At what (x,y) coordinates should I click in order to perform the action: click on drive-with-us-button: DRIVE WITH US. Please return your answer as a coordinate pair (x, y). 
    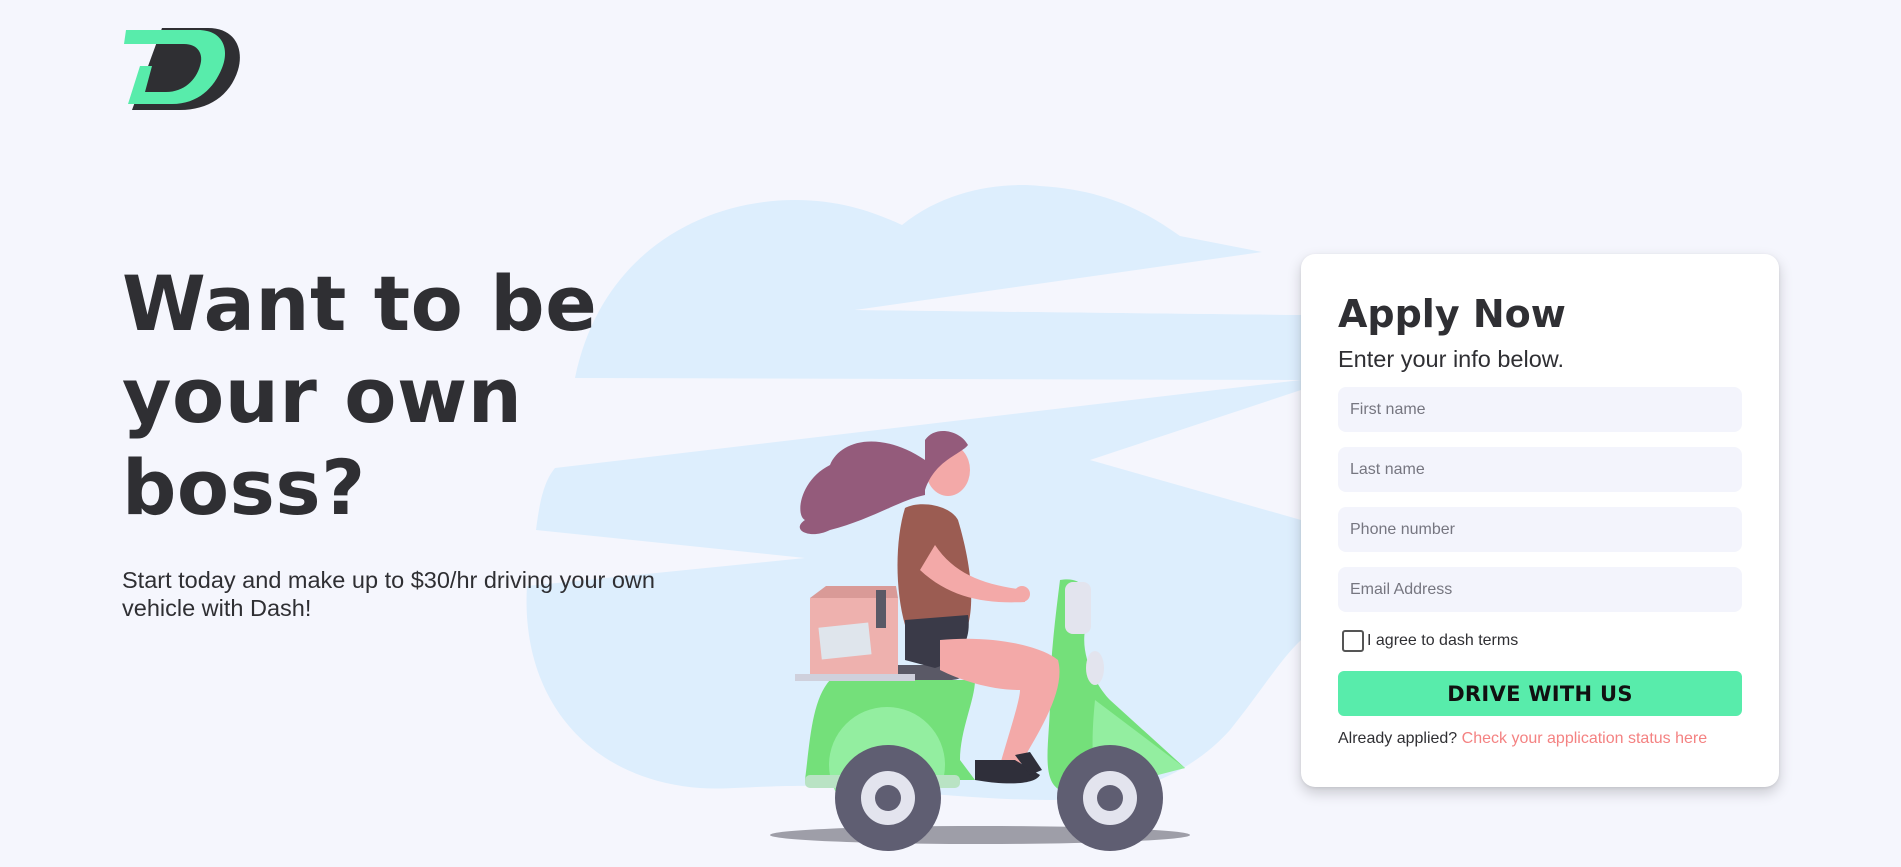
    Looking at the image, I should click on (1540, 693).